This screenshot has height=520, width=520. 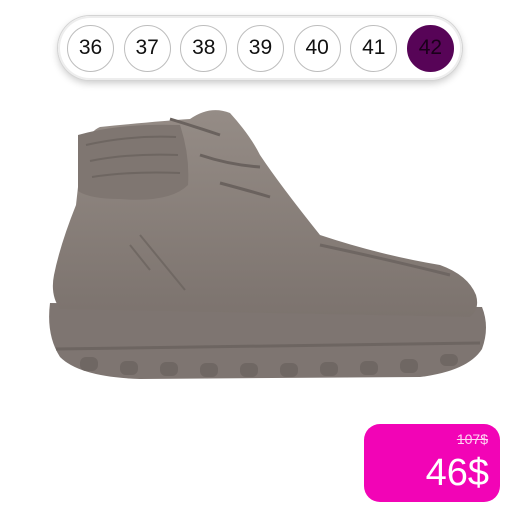 What do you see at coordinates (472, 439) in the screenshot?
I see `old-price: 107$` at bounding box center [472, 439].